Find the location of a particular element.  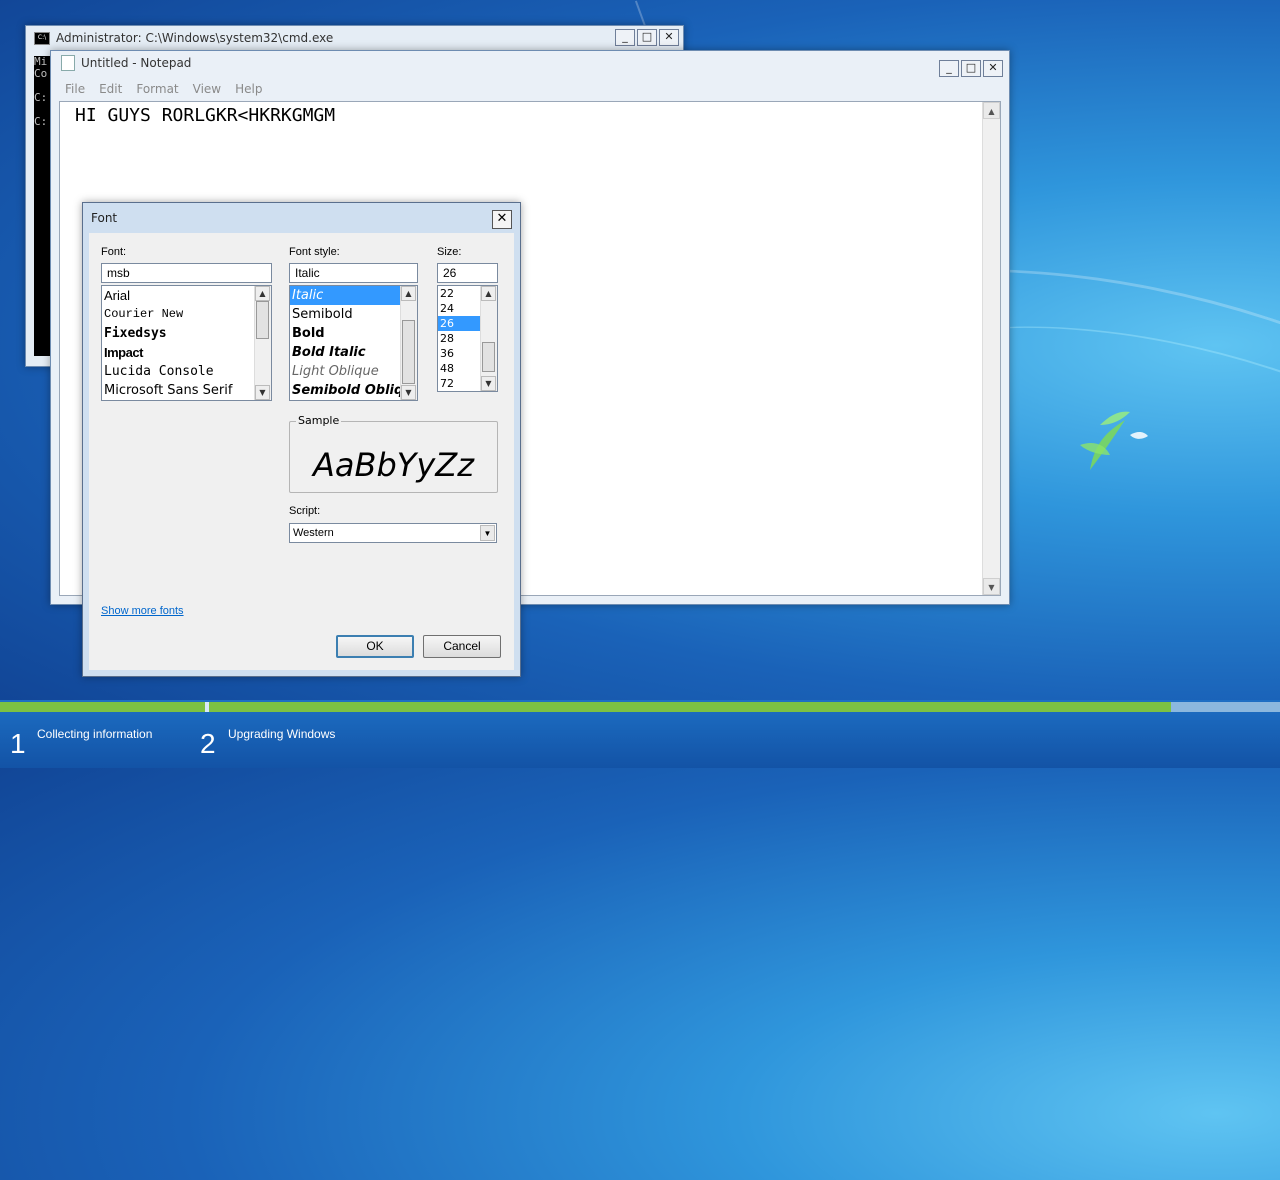

notepad-menubar: File Edit Format View Help is located at coordinates (160, 89).